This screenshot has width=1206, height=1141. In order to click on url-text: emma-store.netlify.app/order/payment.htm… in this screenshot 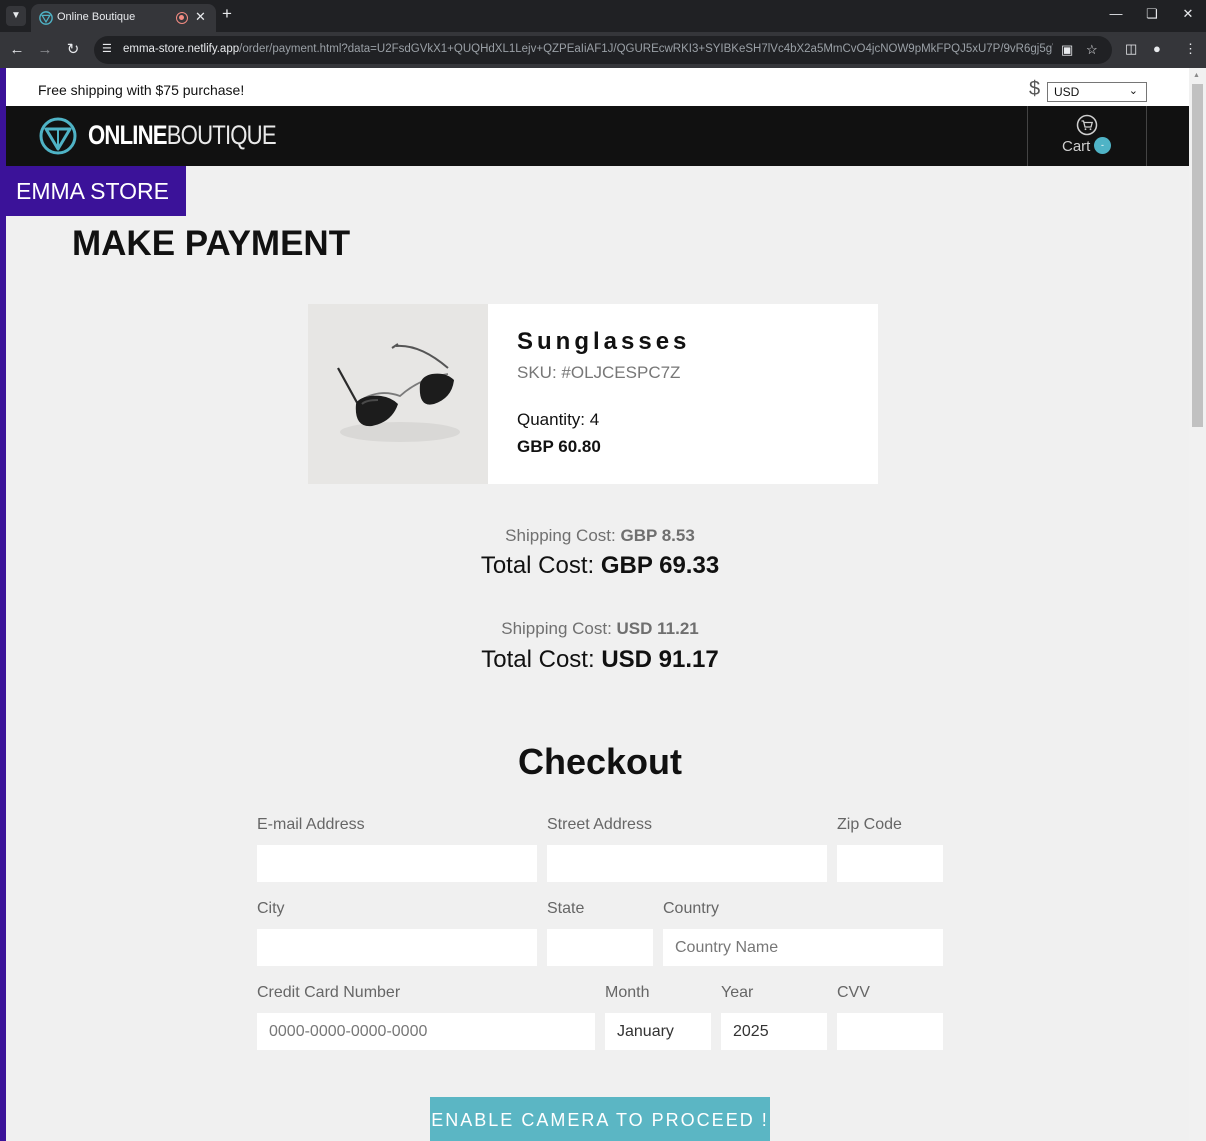, I will do `click(588, 49)`.